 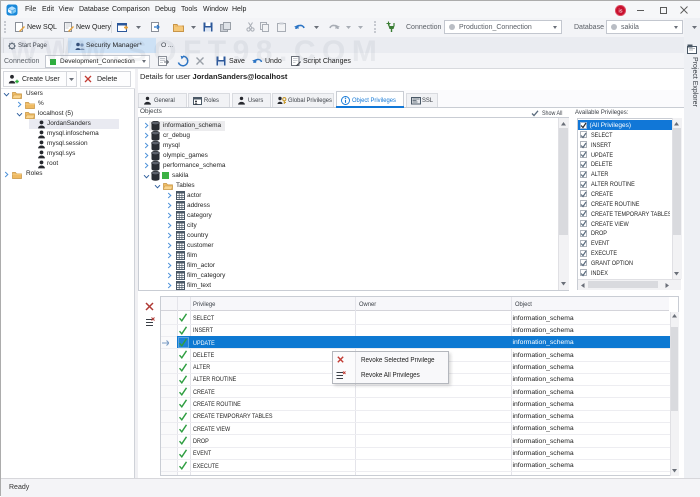 I want to click on svg-text: is, so click(x=621, y=12).